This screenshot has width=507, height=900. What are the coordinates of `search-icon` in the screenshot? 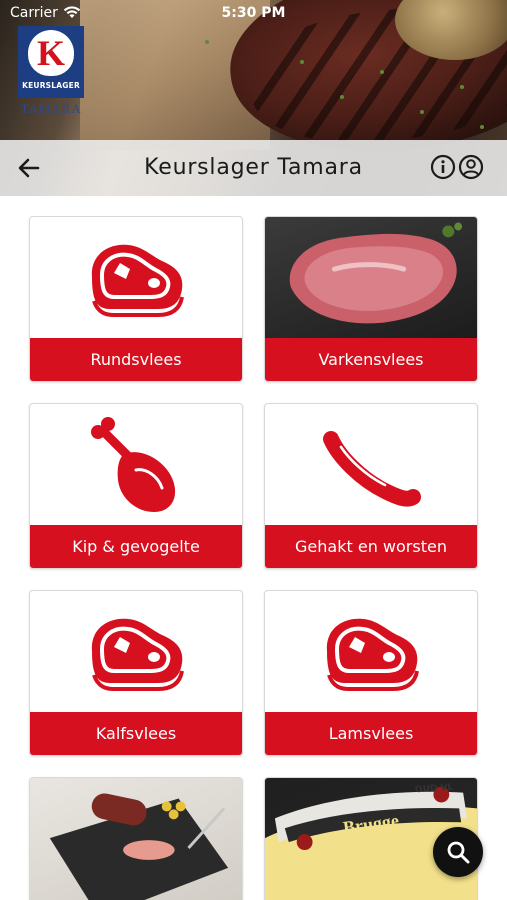 It's located at (458, 852).